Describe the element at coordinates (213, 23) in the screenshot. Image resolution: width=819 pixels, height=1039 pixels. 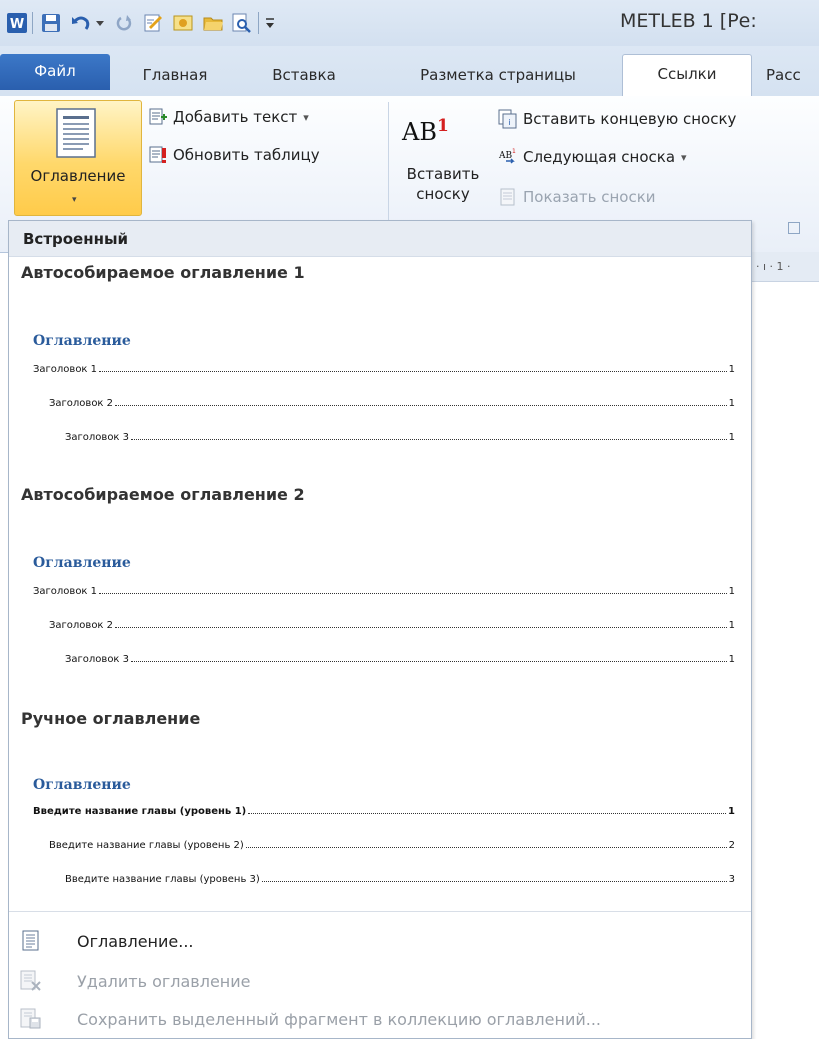
I see `open-folder-icon` at that location.